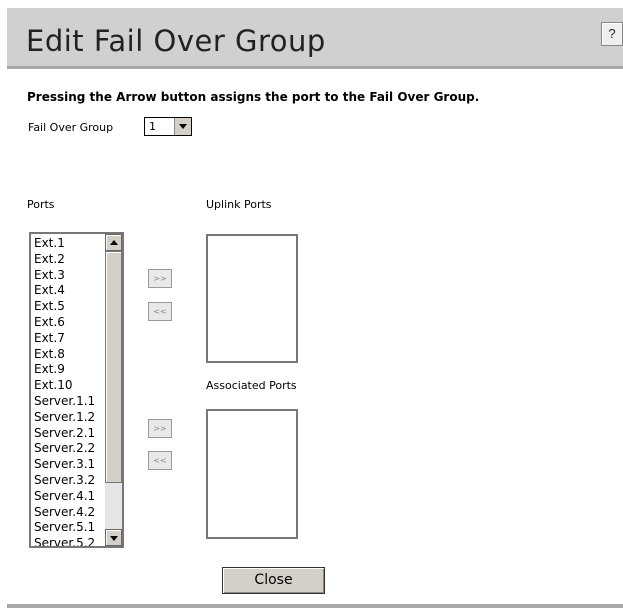 The width and height of the screenshot is (623, 608). I want to click on list-item: Server.5.1, so click(70, 528).